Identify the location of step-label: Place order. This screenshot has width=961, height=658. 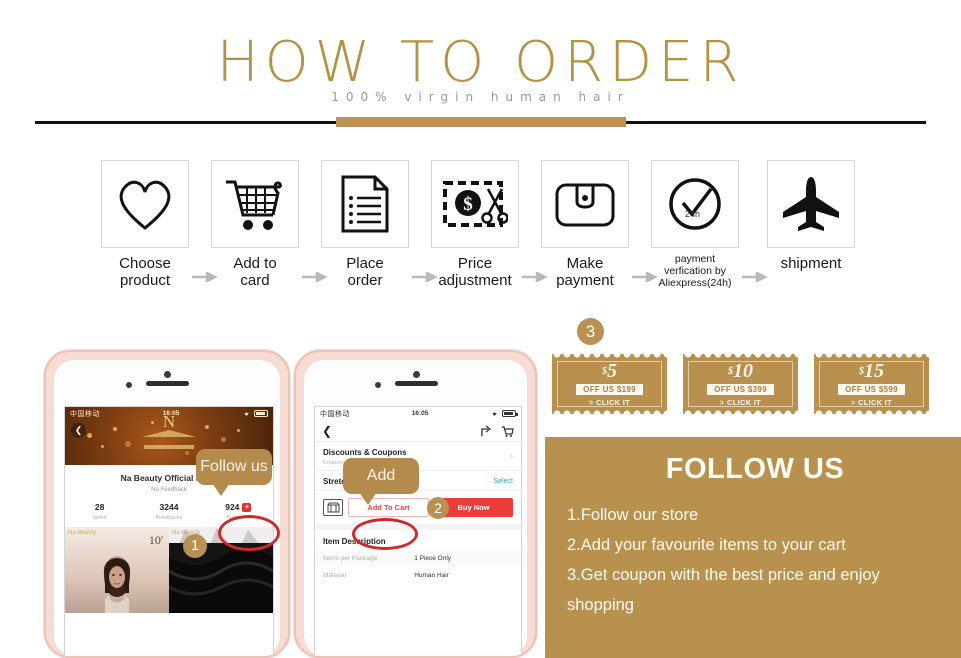
(365, 272).